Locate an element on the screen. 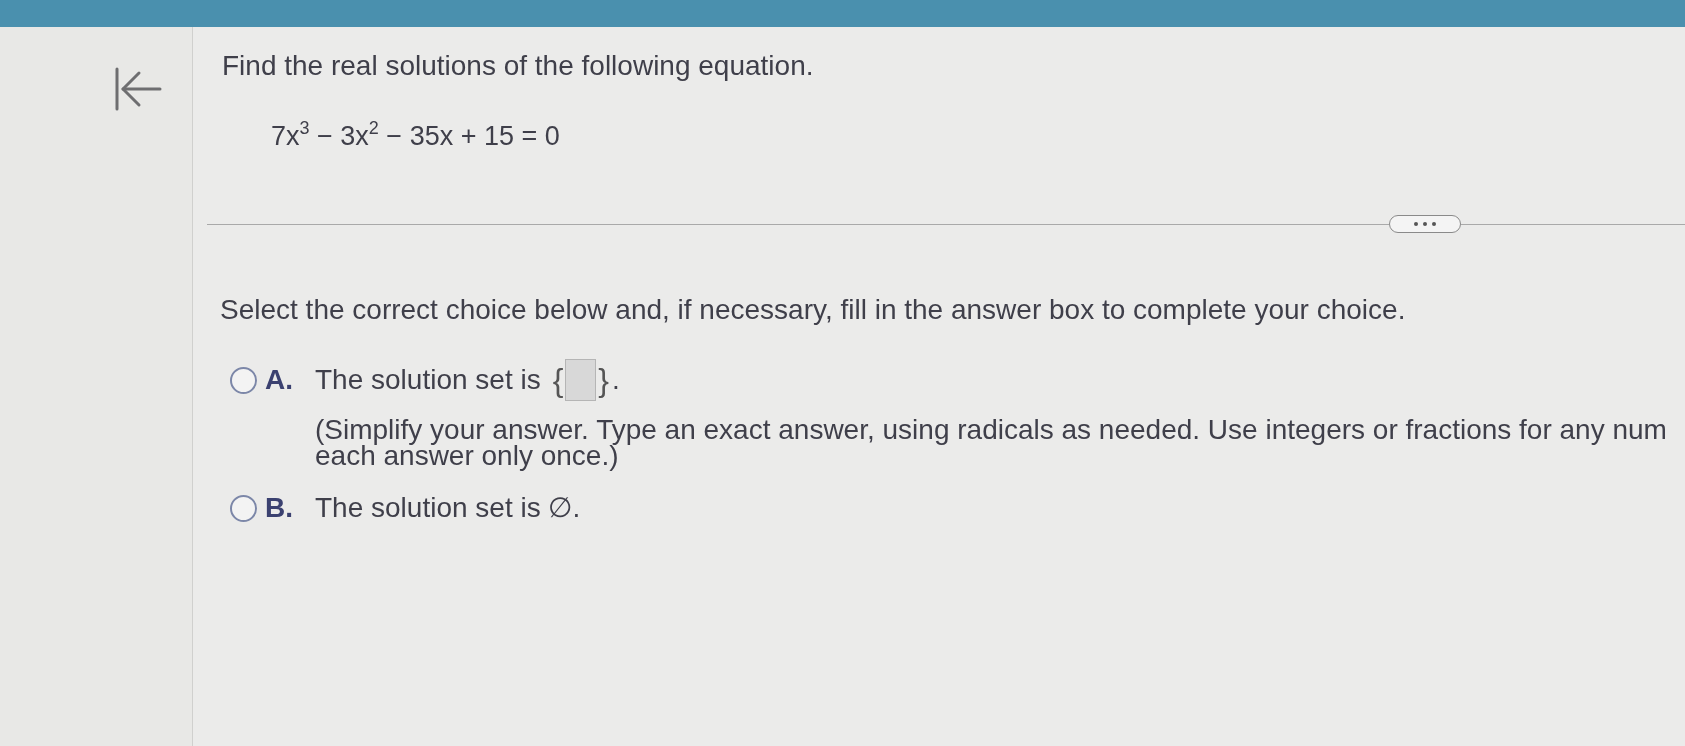 The height and width of the screenshot is (746, 1685). choice-letter: B. is located at coordinates (279, 508).